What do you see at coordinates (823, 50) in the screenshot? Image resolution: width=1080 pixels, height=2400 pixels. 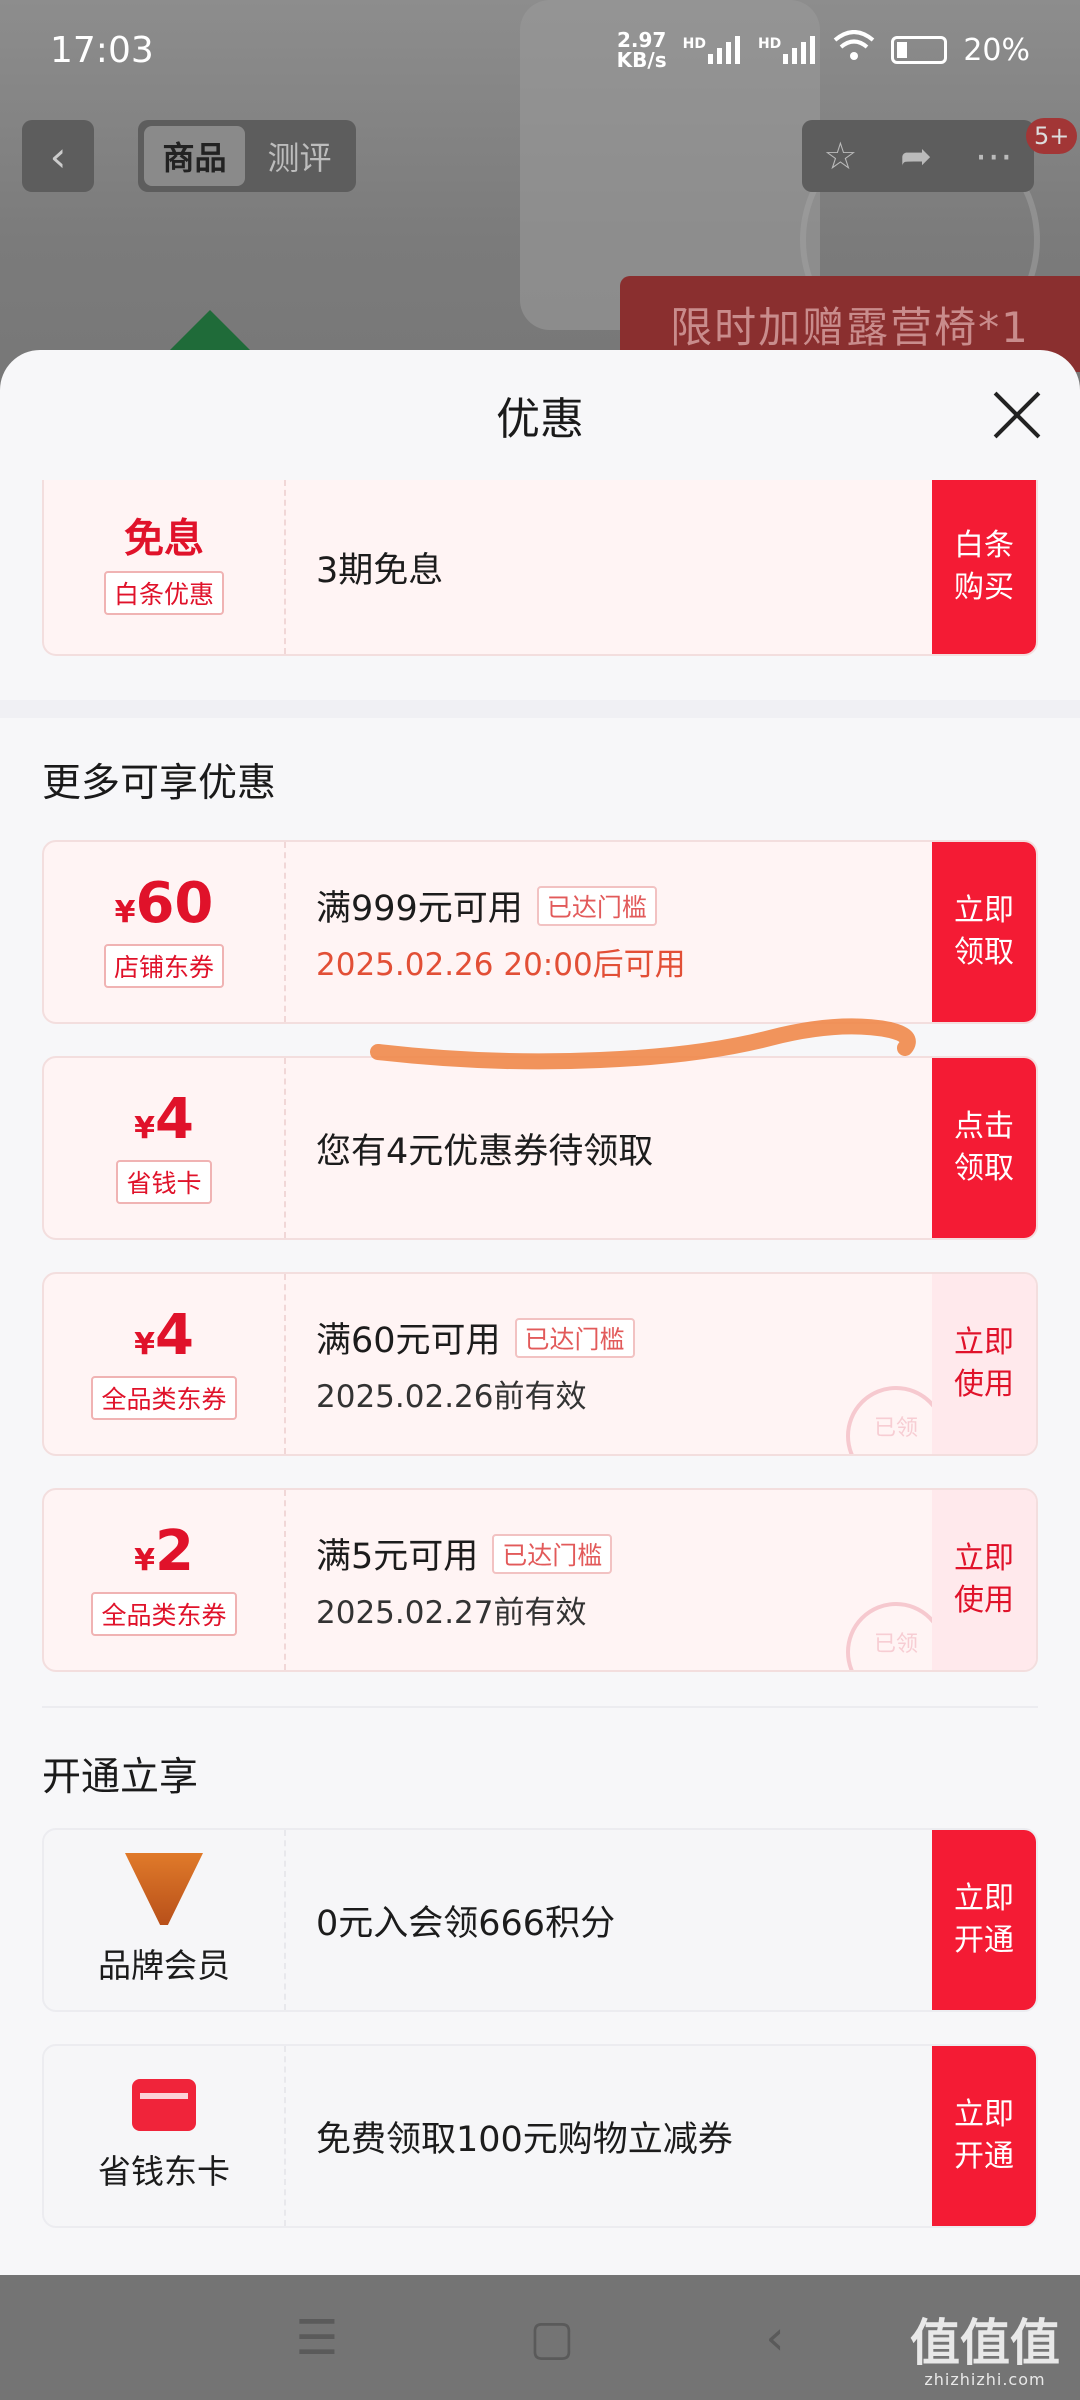 I see `status-icons: 2.97 KB/s HD HD 20%` at bounding box center [823, 50].